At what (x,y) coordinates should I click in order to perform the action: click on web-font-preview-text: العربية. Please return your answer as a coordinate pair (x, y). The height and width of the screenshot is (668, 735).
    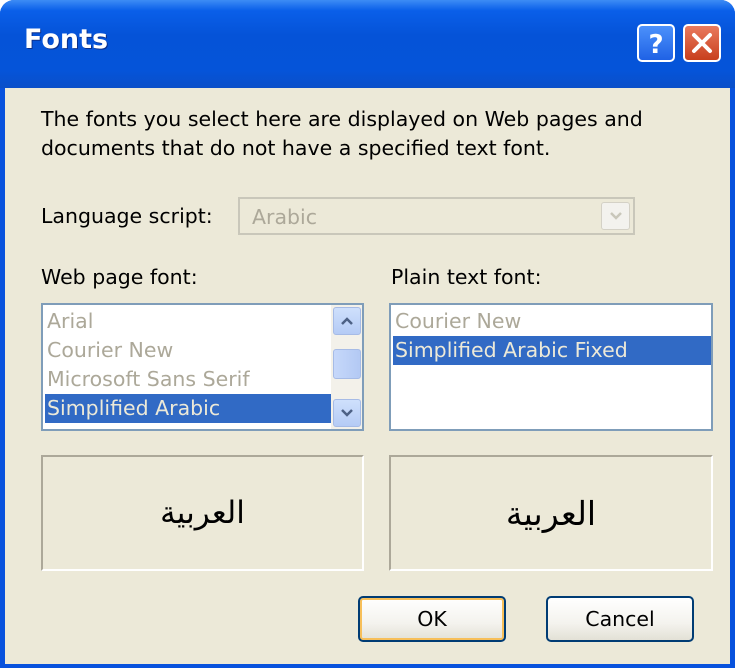
    Looking at the image, I should click on (202, 513).